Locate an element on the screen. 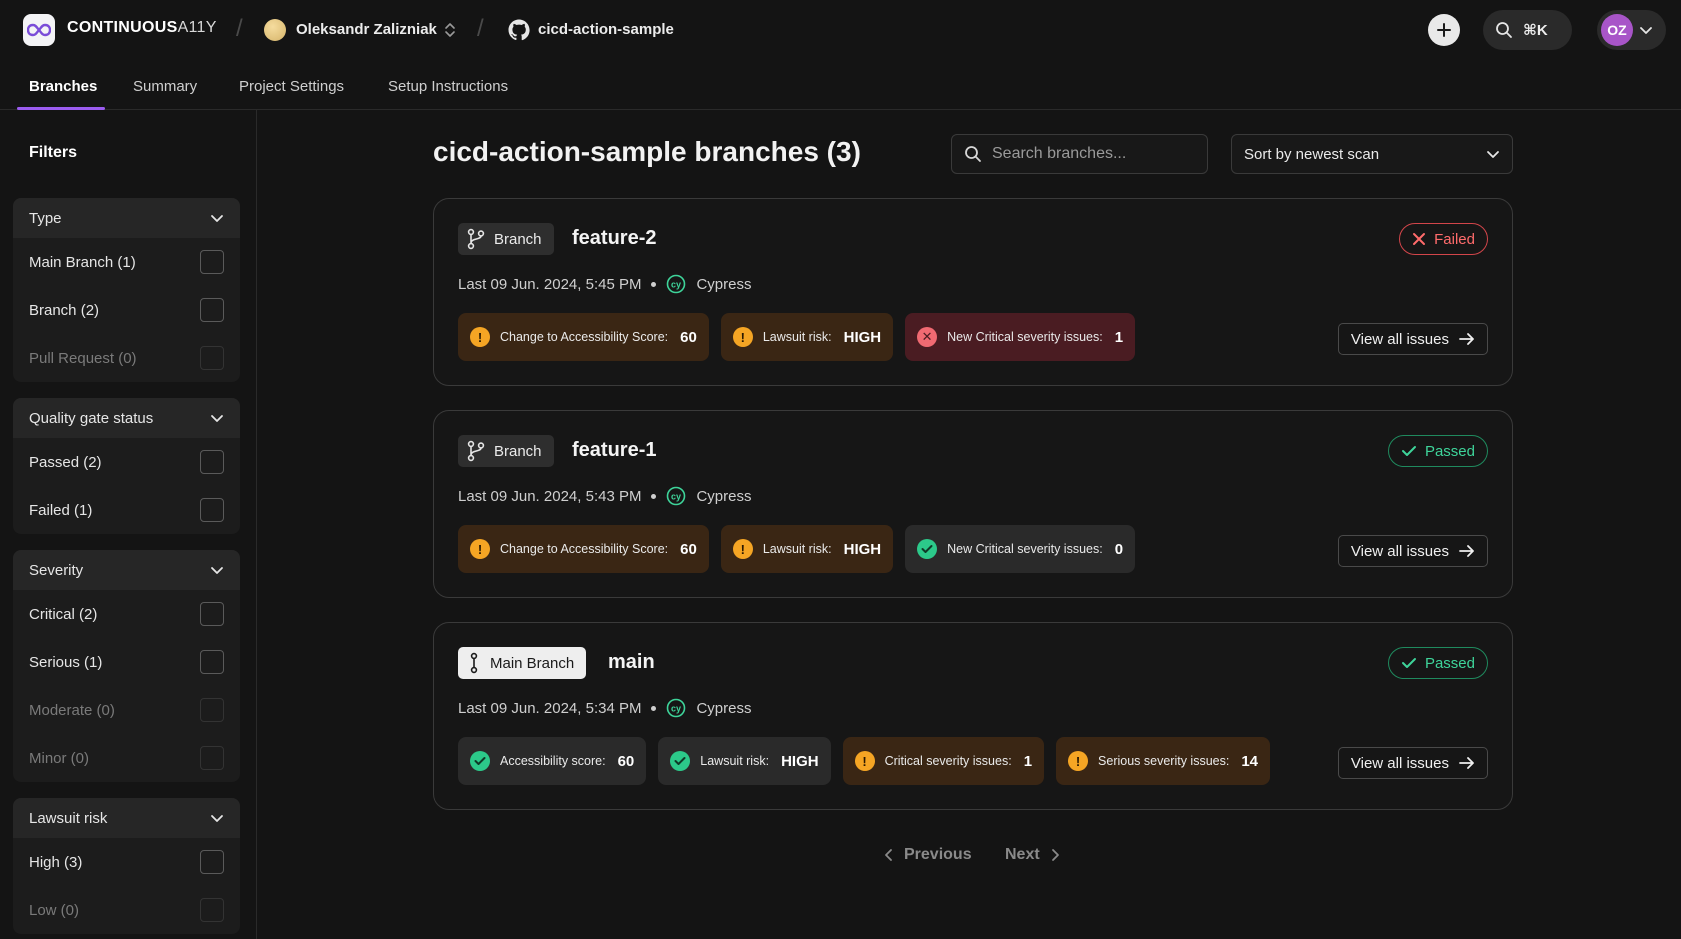 This screenshot has height=939, width=1681. tab-setup-instructions: Setup Instructions is located at coordinates (448, 86).